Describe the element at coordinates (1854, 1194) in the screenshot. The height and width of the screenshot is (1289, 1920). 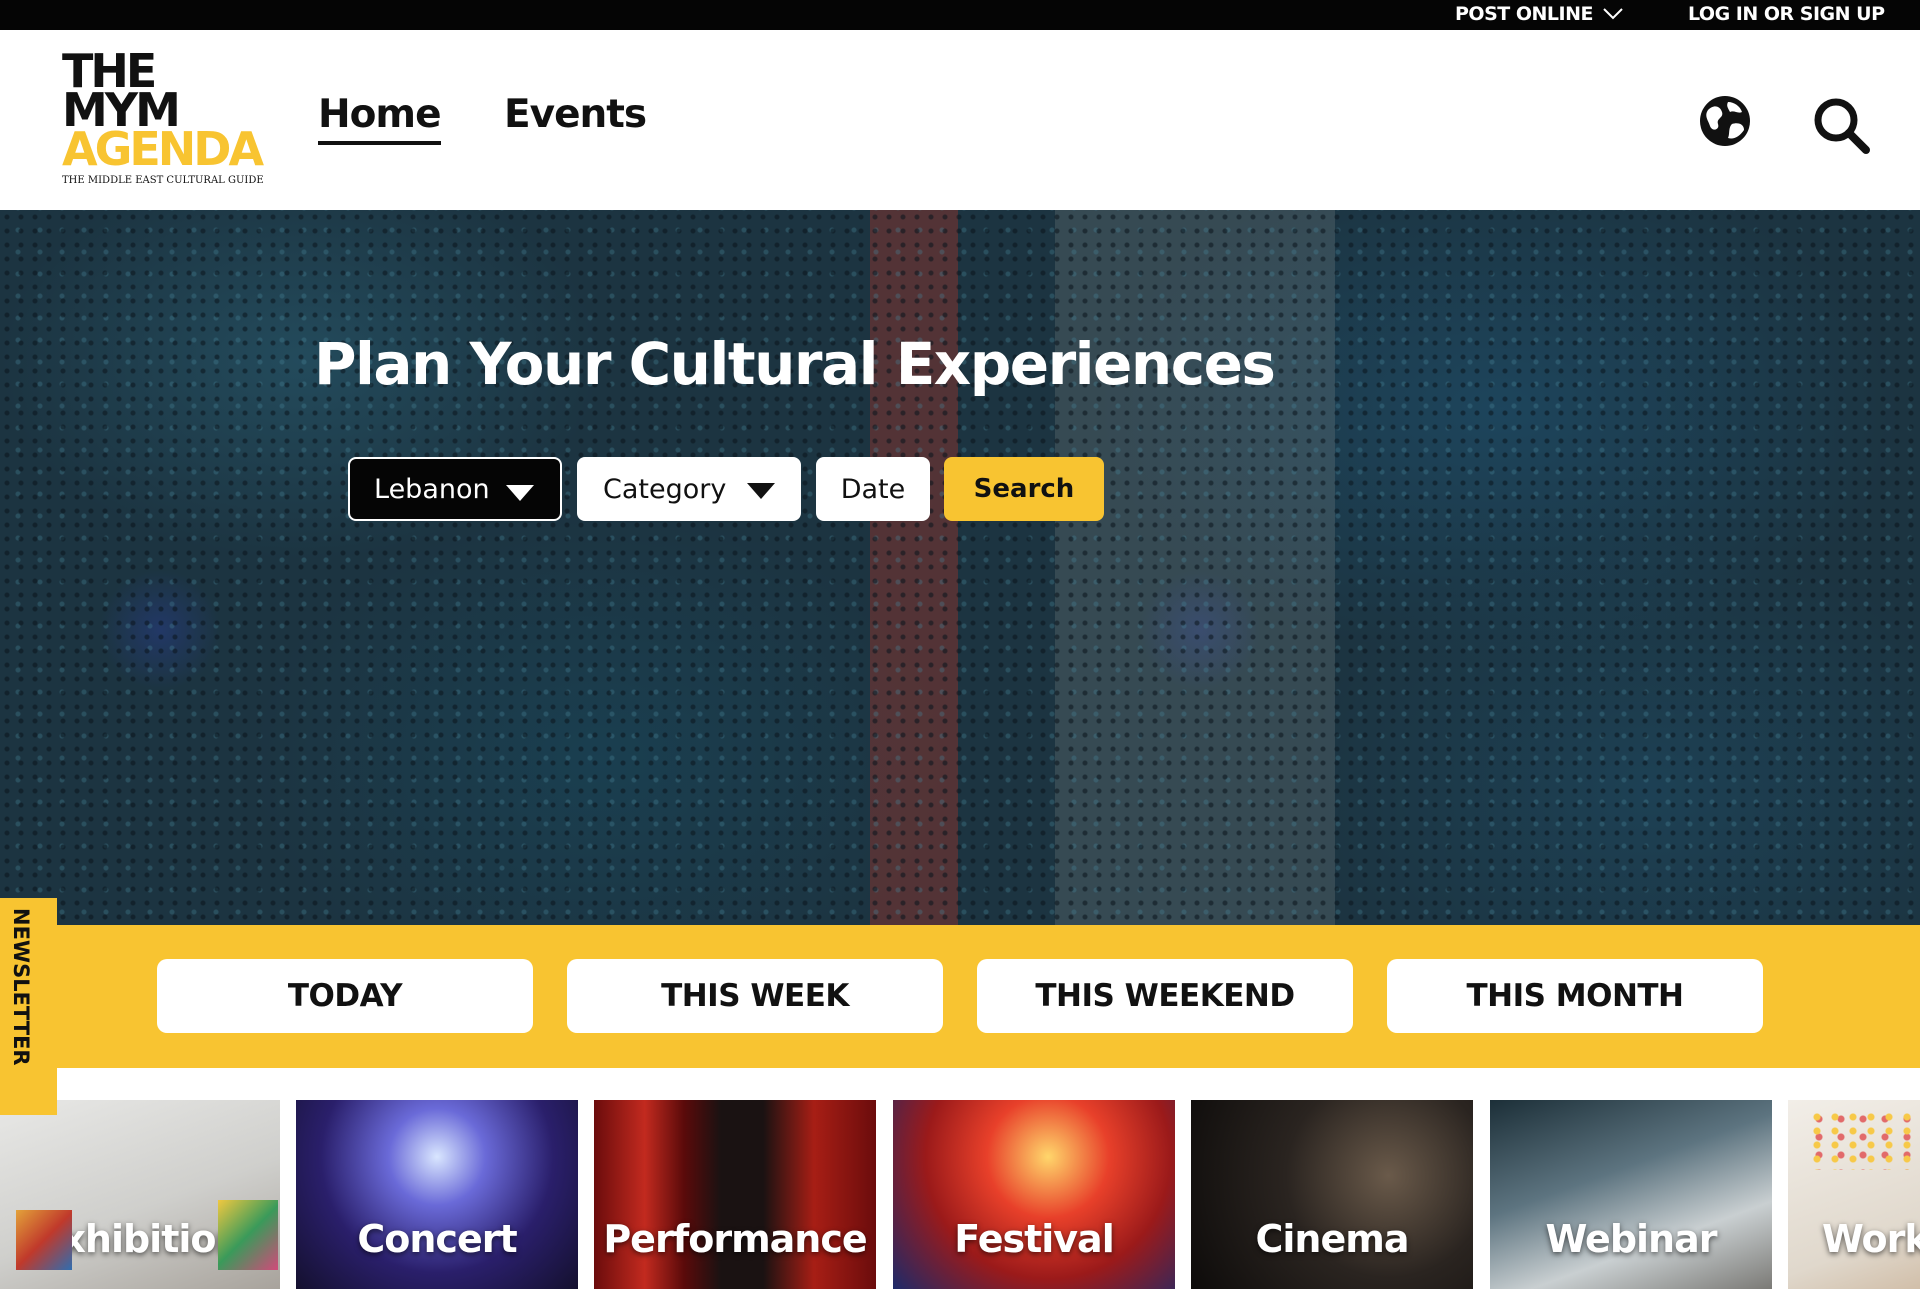
I see `category-tile-workshop: Workshop` at that location.